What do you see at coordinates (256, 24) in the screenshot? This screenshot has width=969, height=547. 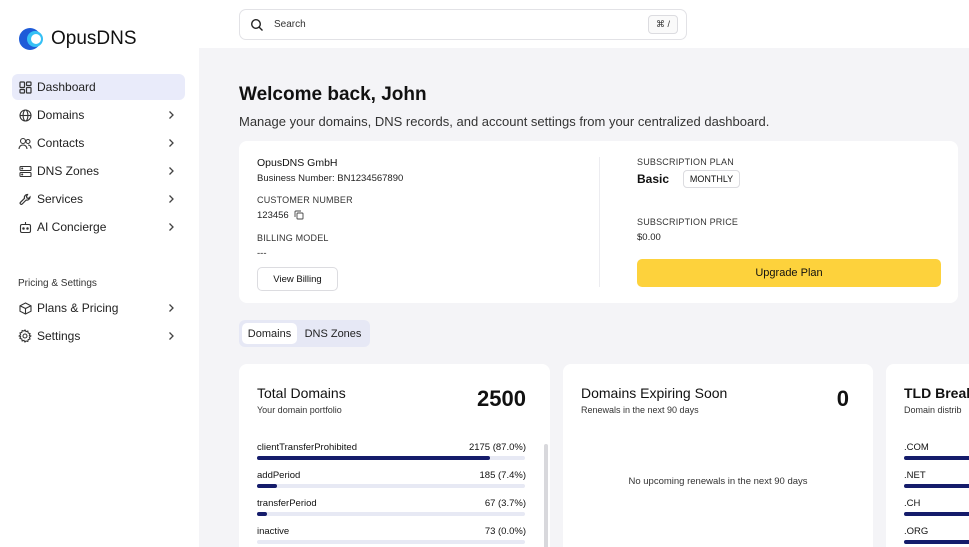 I see `search-icon` at bounding box center [256, 24].